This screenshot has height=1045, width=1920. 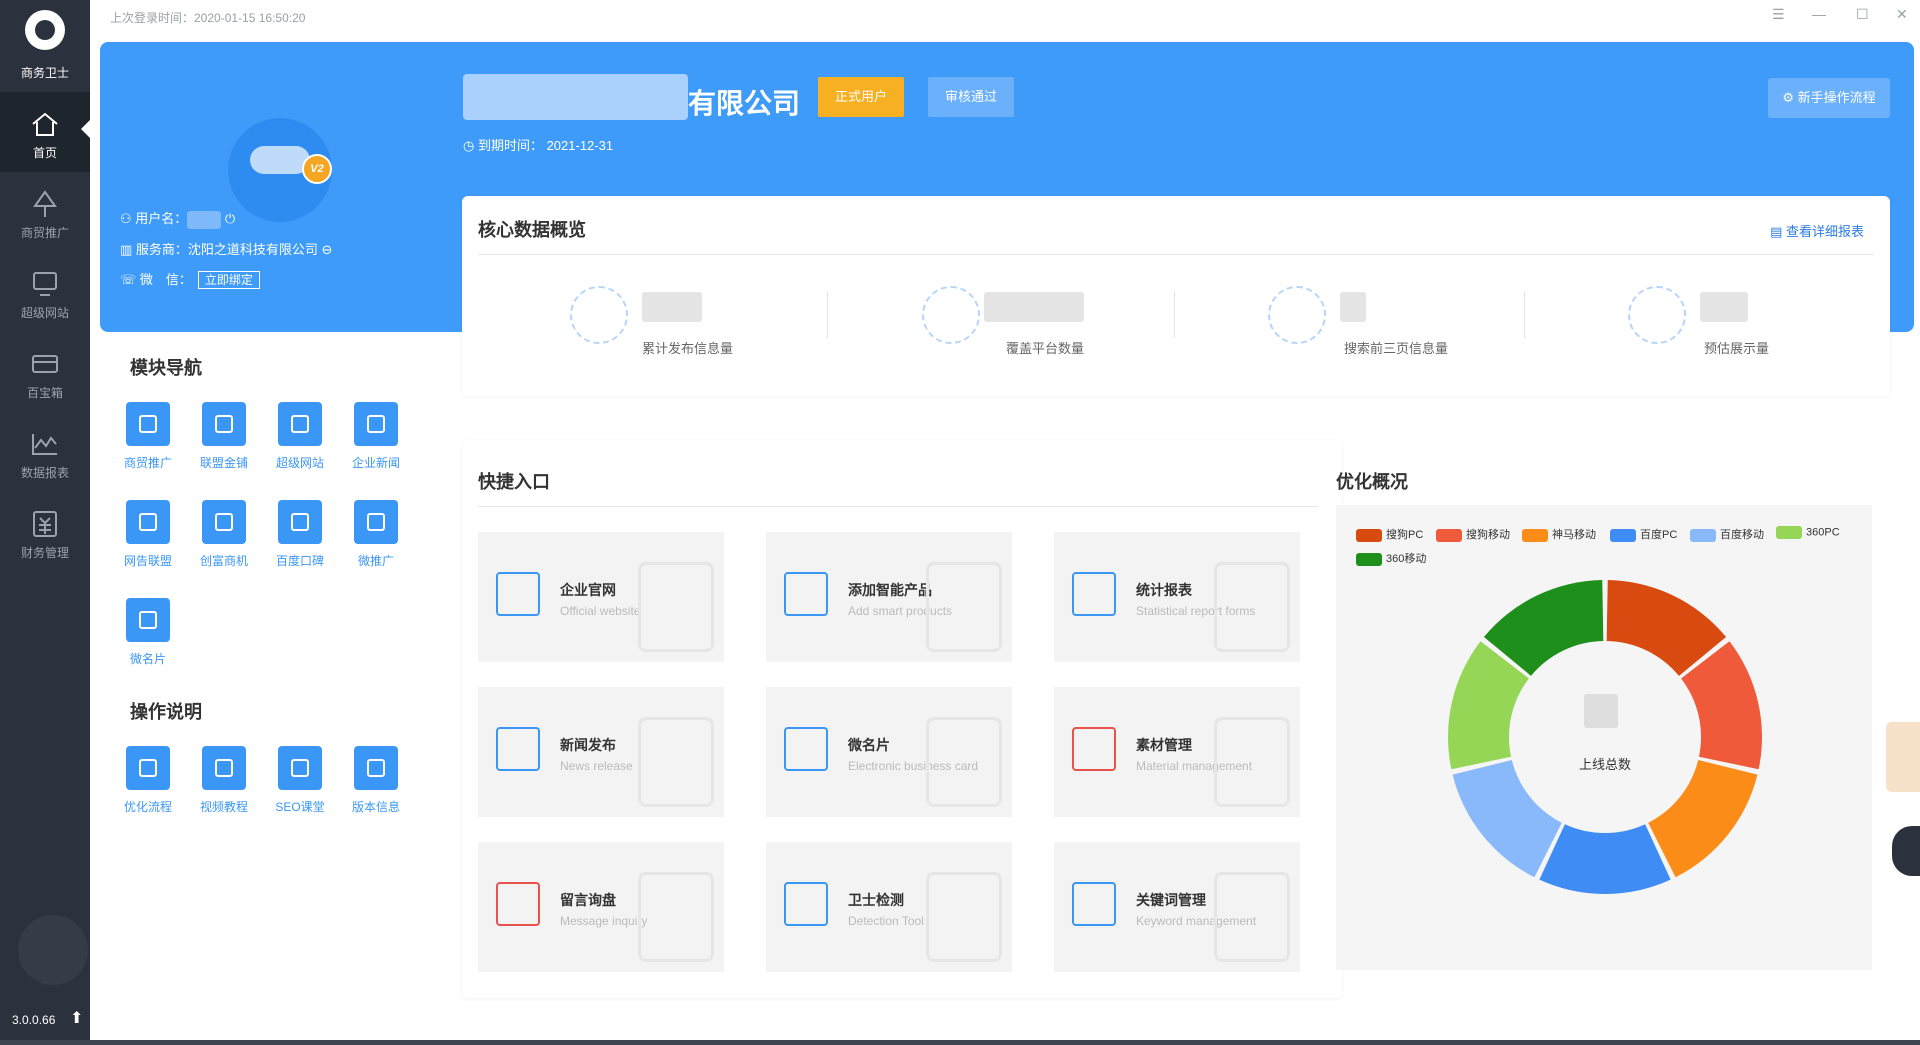 I want to click on version-label: 3.0.0.66, so click(x=34, y=1020).